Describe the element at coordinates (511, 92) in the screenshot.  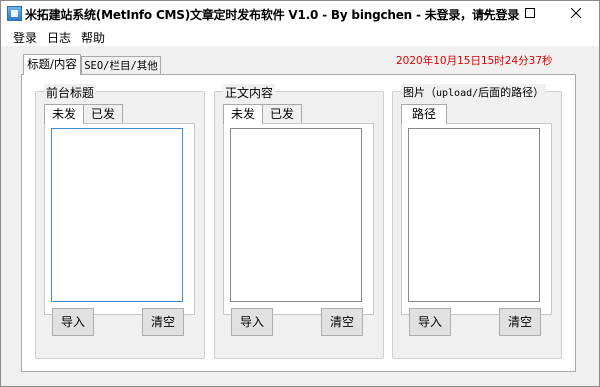
I see `label-part: 后面的路径）` at that location.